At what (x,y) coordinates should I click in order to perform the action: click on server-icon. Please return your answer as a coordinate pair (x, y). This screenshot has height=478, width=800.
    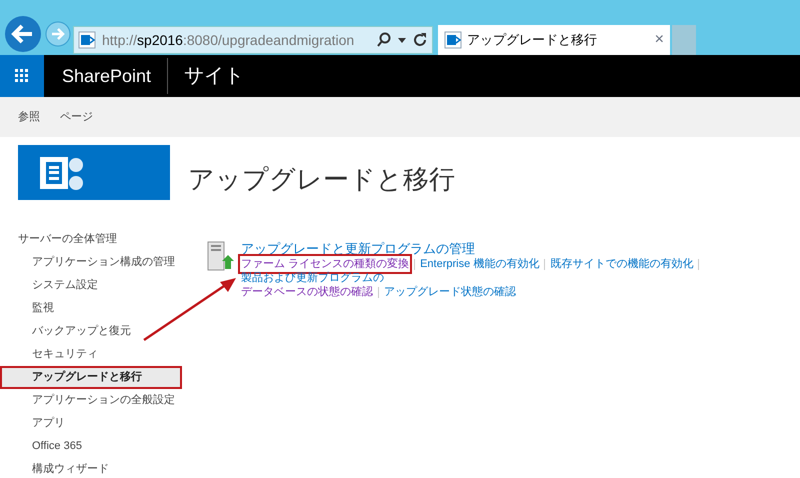
    Looking at the image, I should click on (221, 256).